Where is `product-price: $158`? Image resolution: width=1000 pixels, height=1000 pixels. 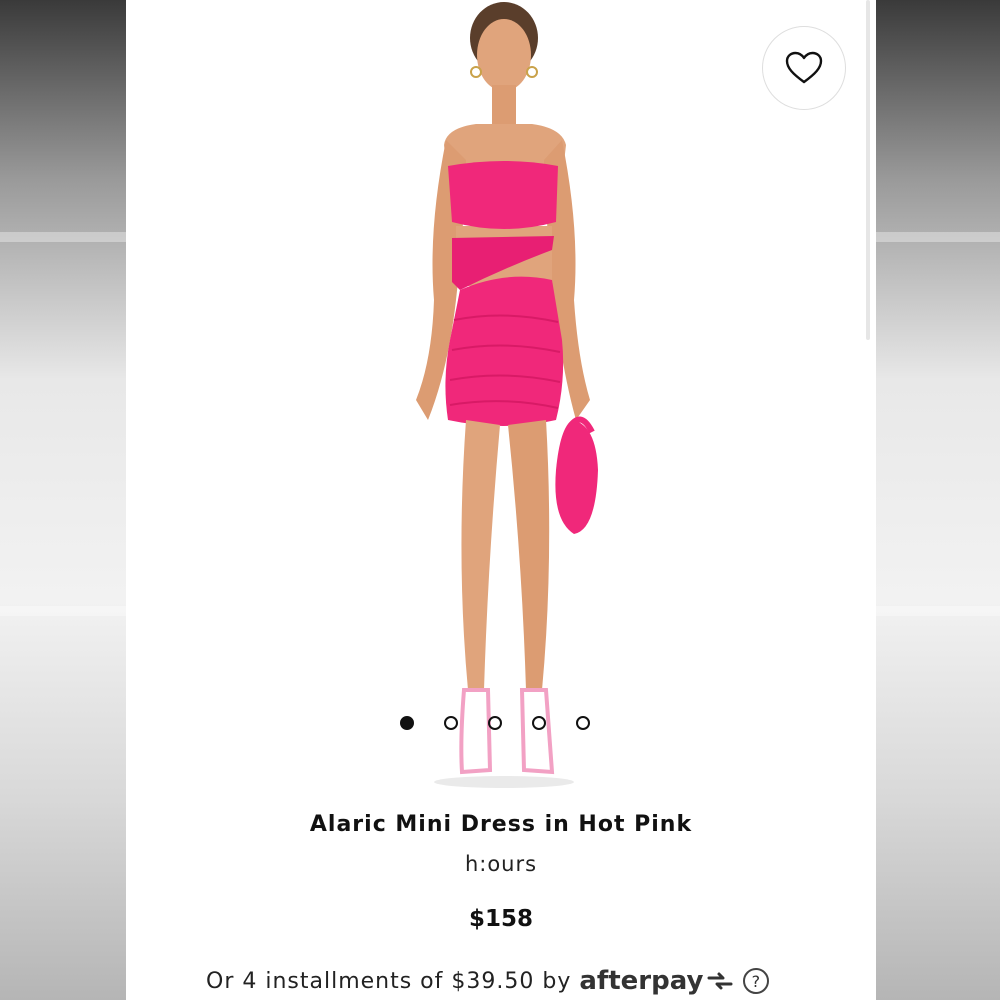 product-price: $158 is located at coordinates (500, 919).